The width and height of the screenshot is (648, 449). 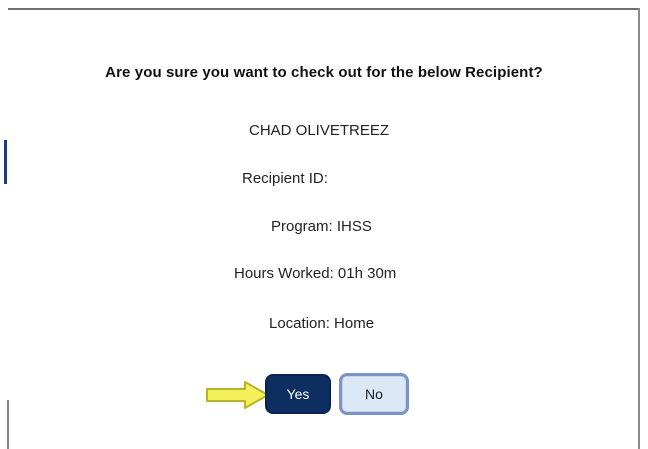 I want to click on arrow-right-icon, so click(x=237, y=395).